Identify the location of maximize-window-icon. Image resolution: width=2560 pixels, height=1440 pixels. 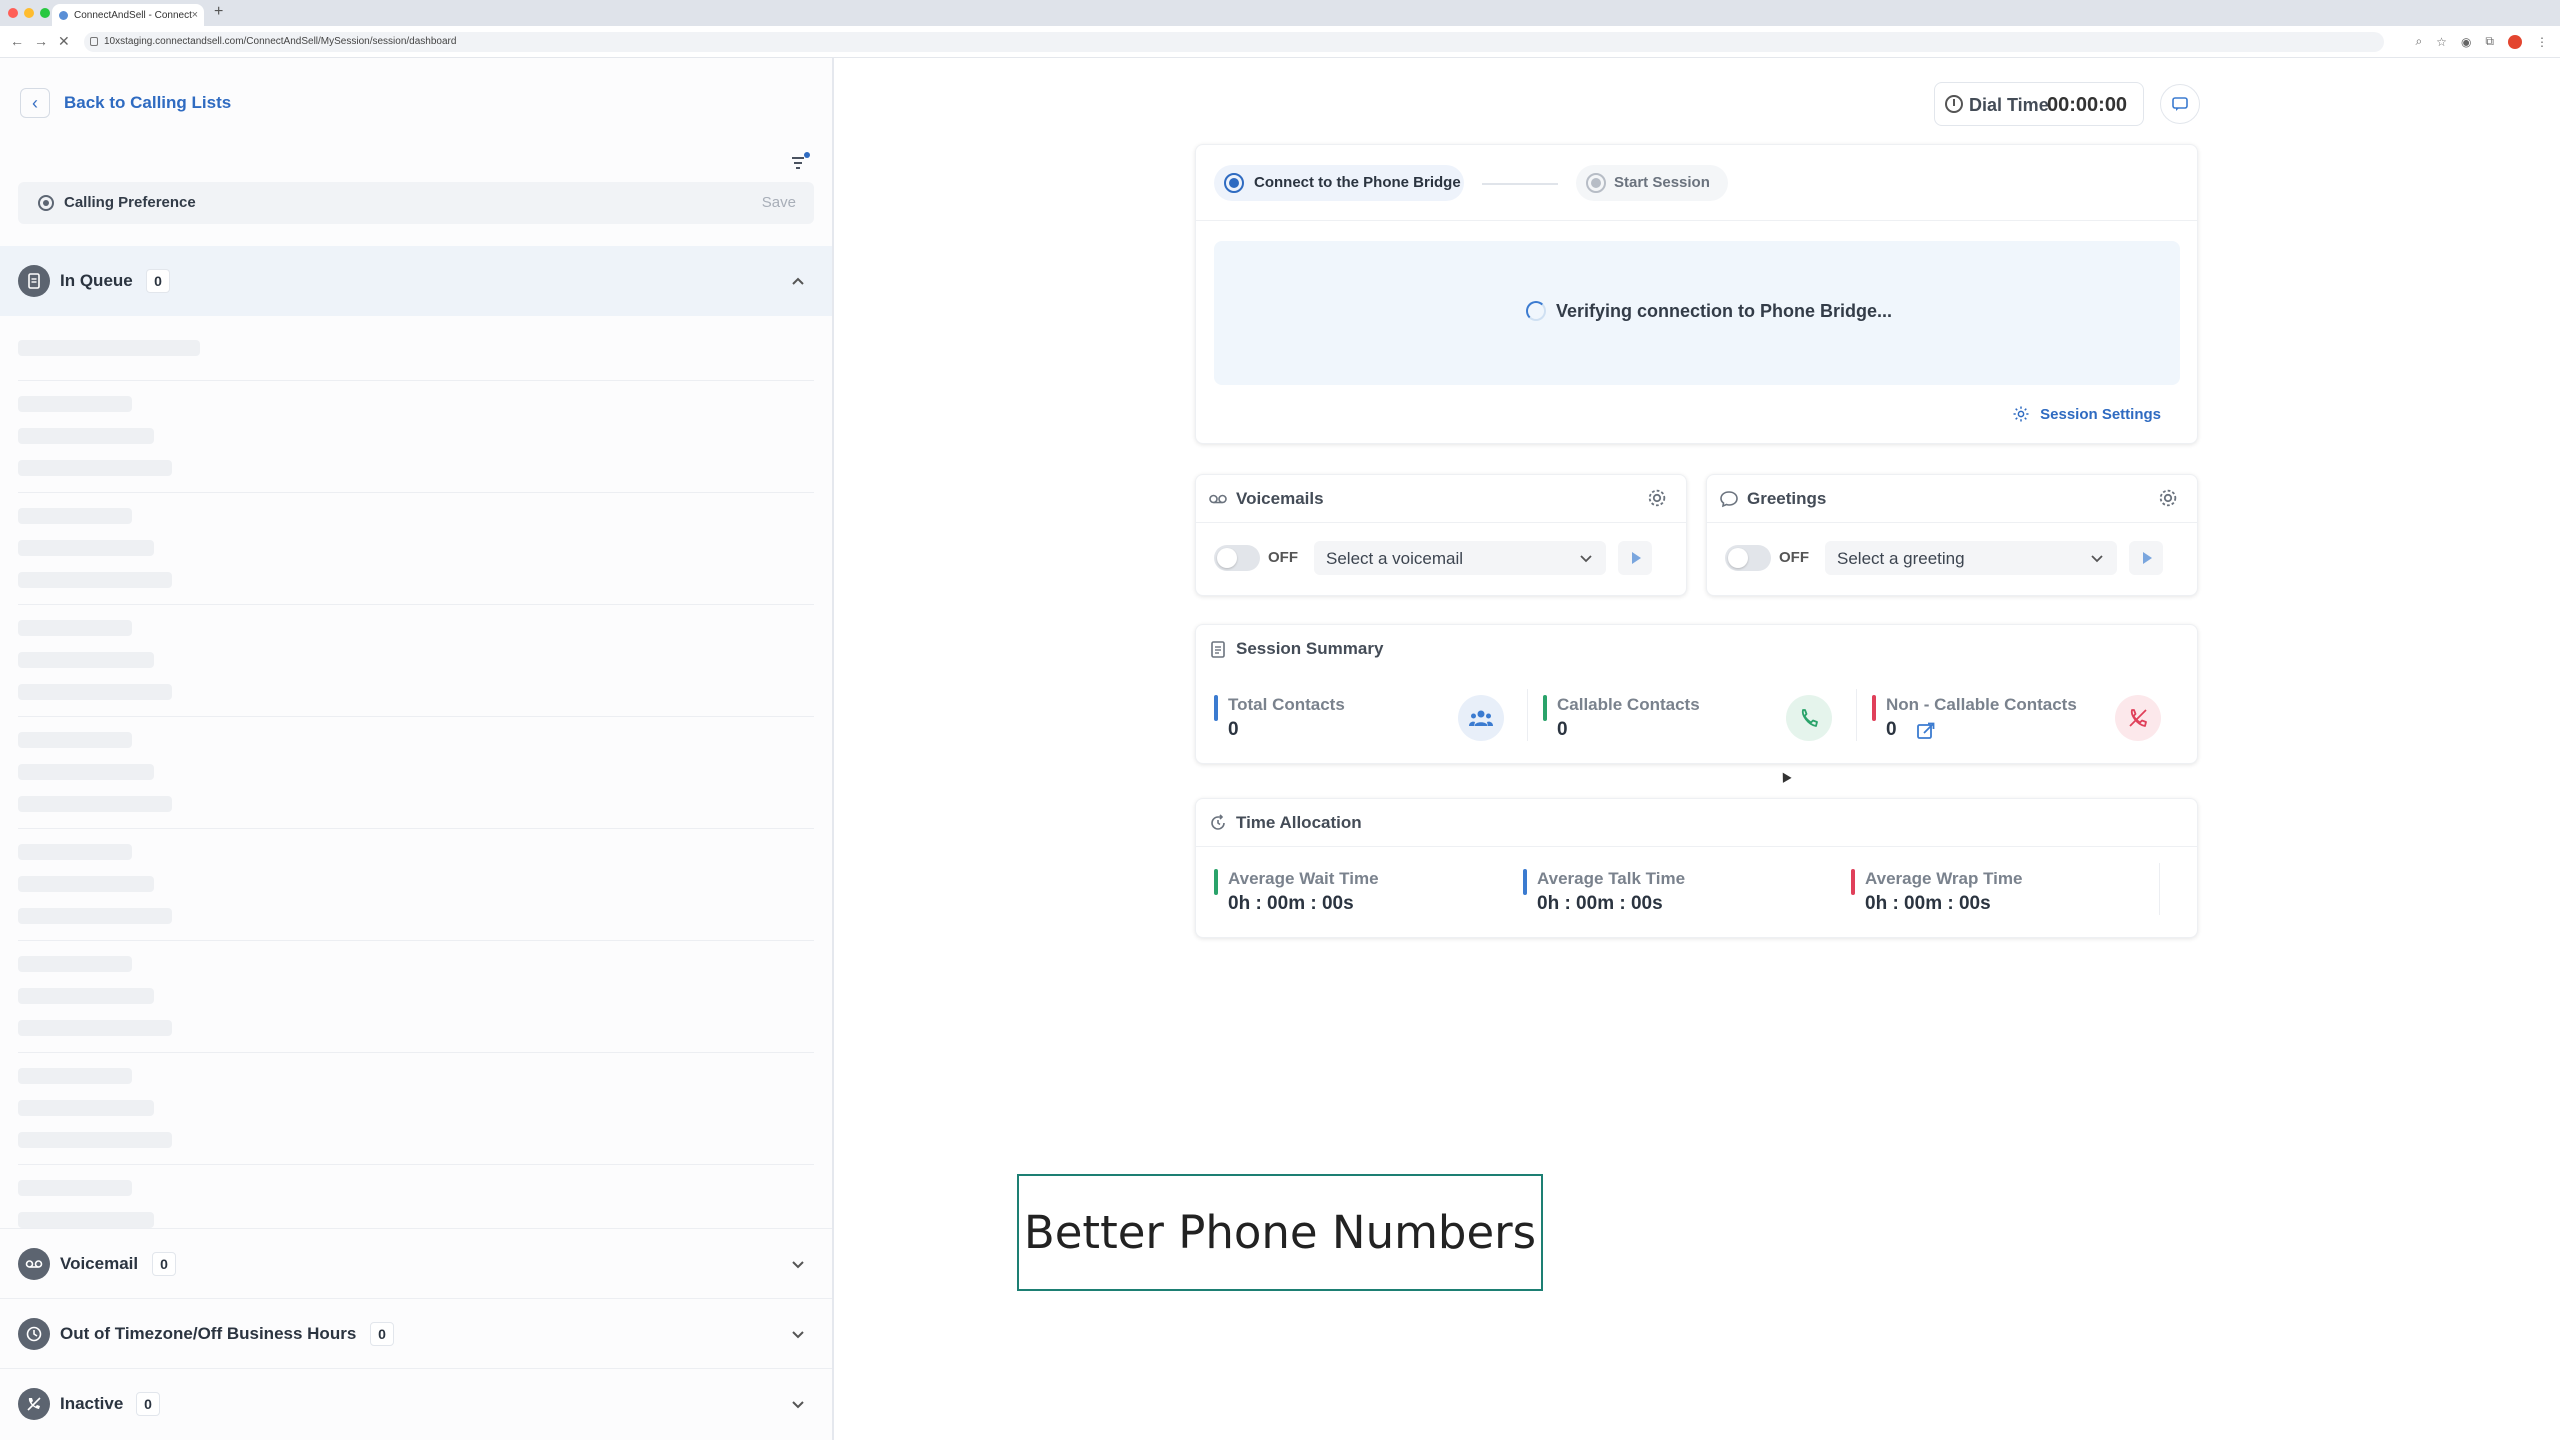
(45, 13).